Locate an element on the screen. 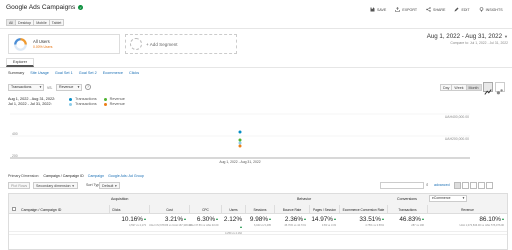  period-day-button: Day is located at coordinates (446, 87).